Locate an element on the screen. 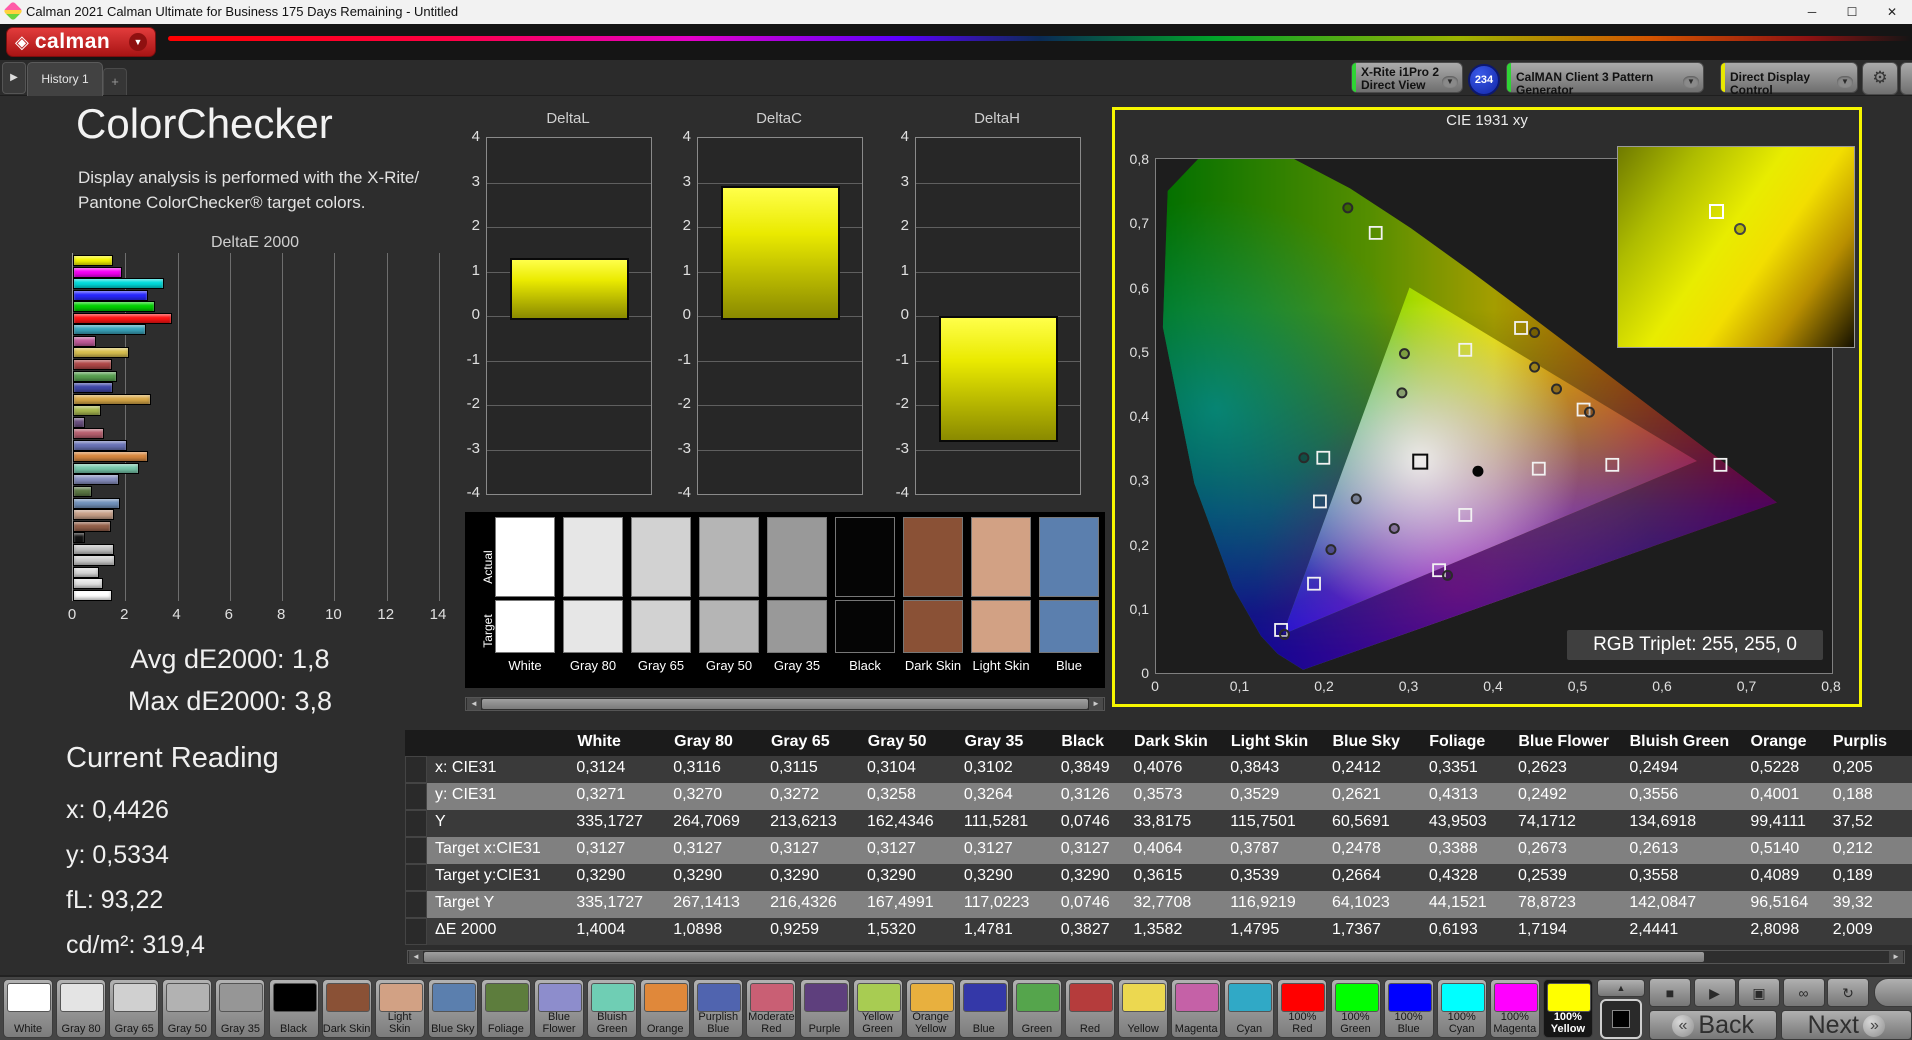  pattern-button-orange: Orange is located at coordinates (665, 1008).